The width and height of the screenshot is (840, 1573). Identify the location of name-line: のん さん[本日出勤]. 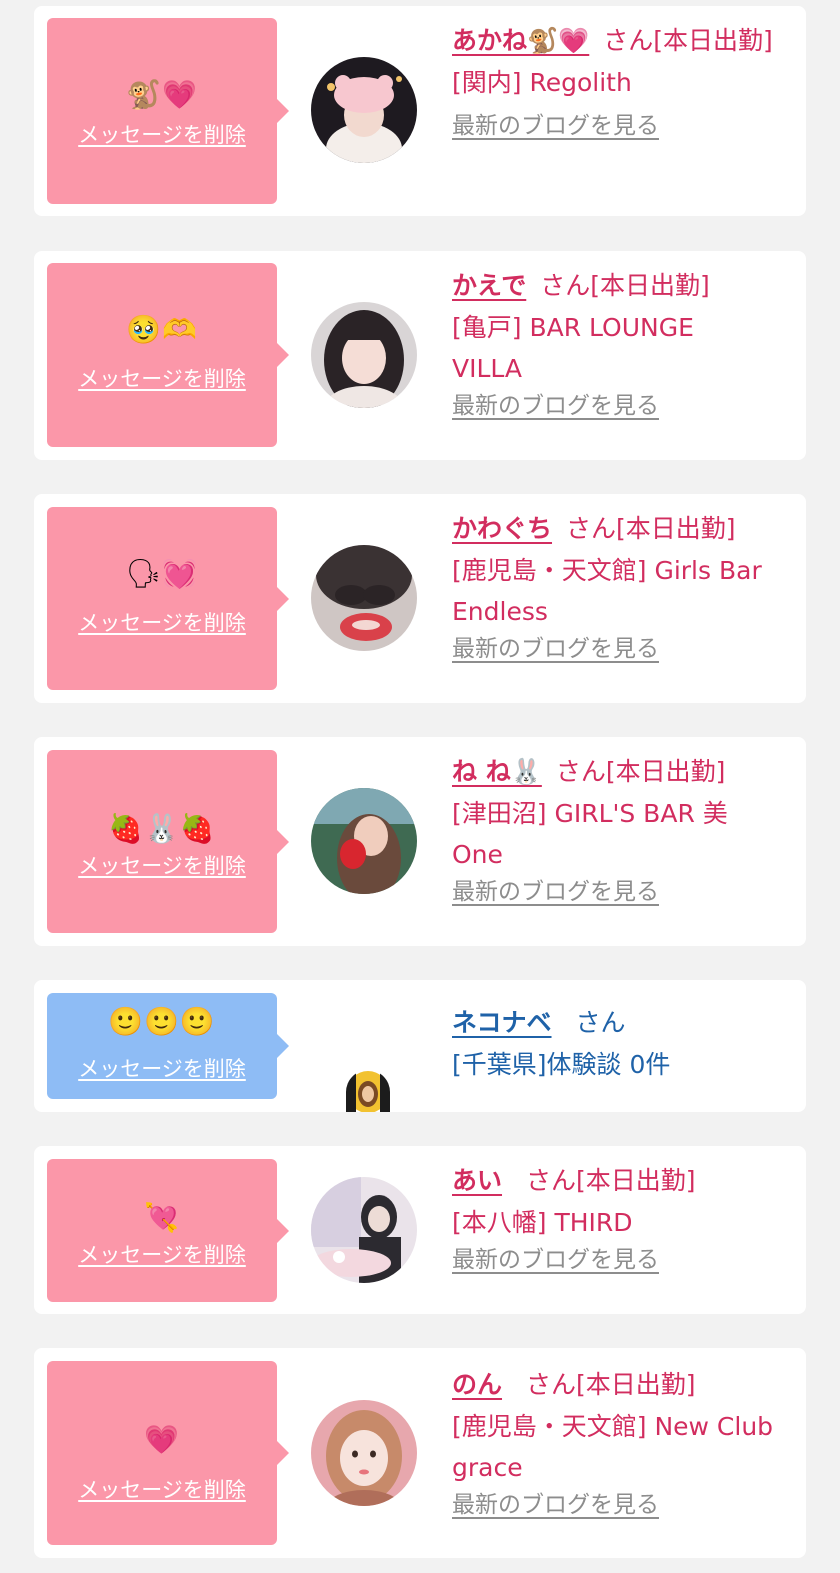
(624, 1385).